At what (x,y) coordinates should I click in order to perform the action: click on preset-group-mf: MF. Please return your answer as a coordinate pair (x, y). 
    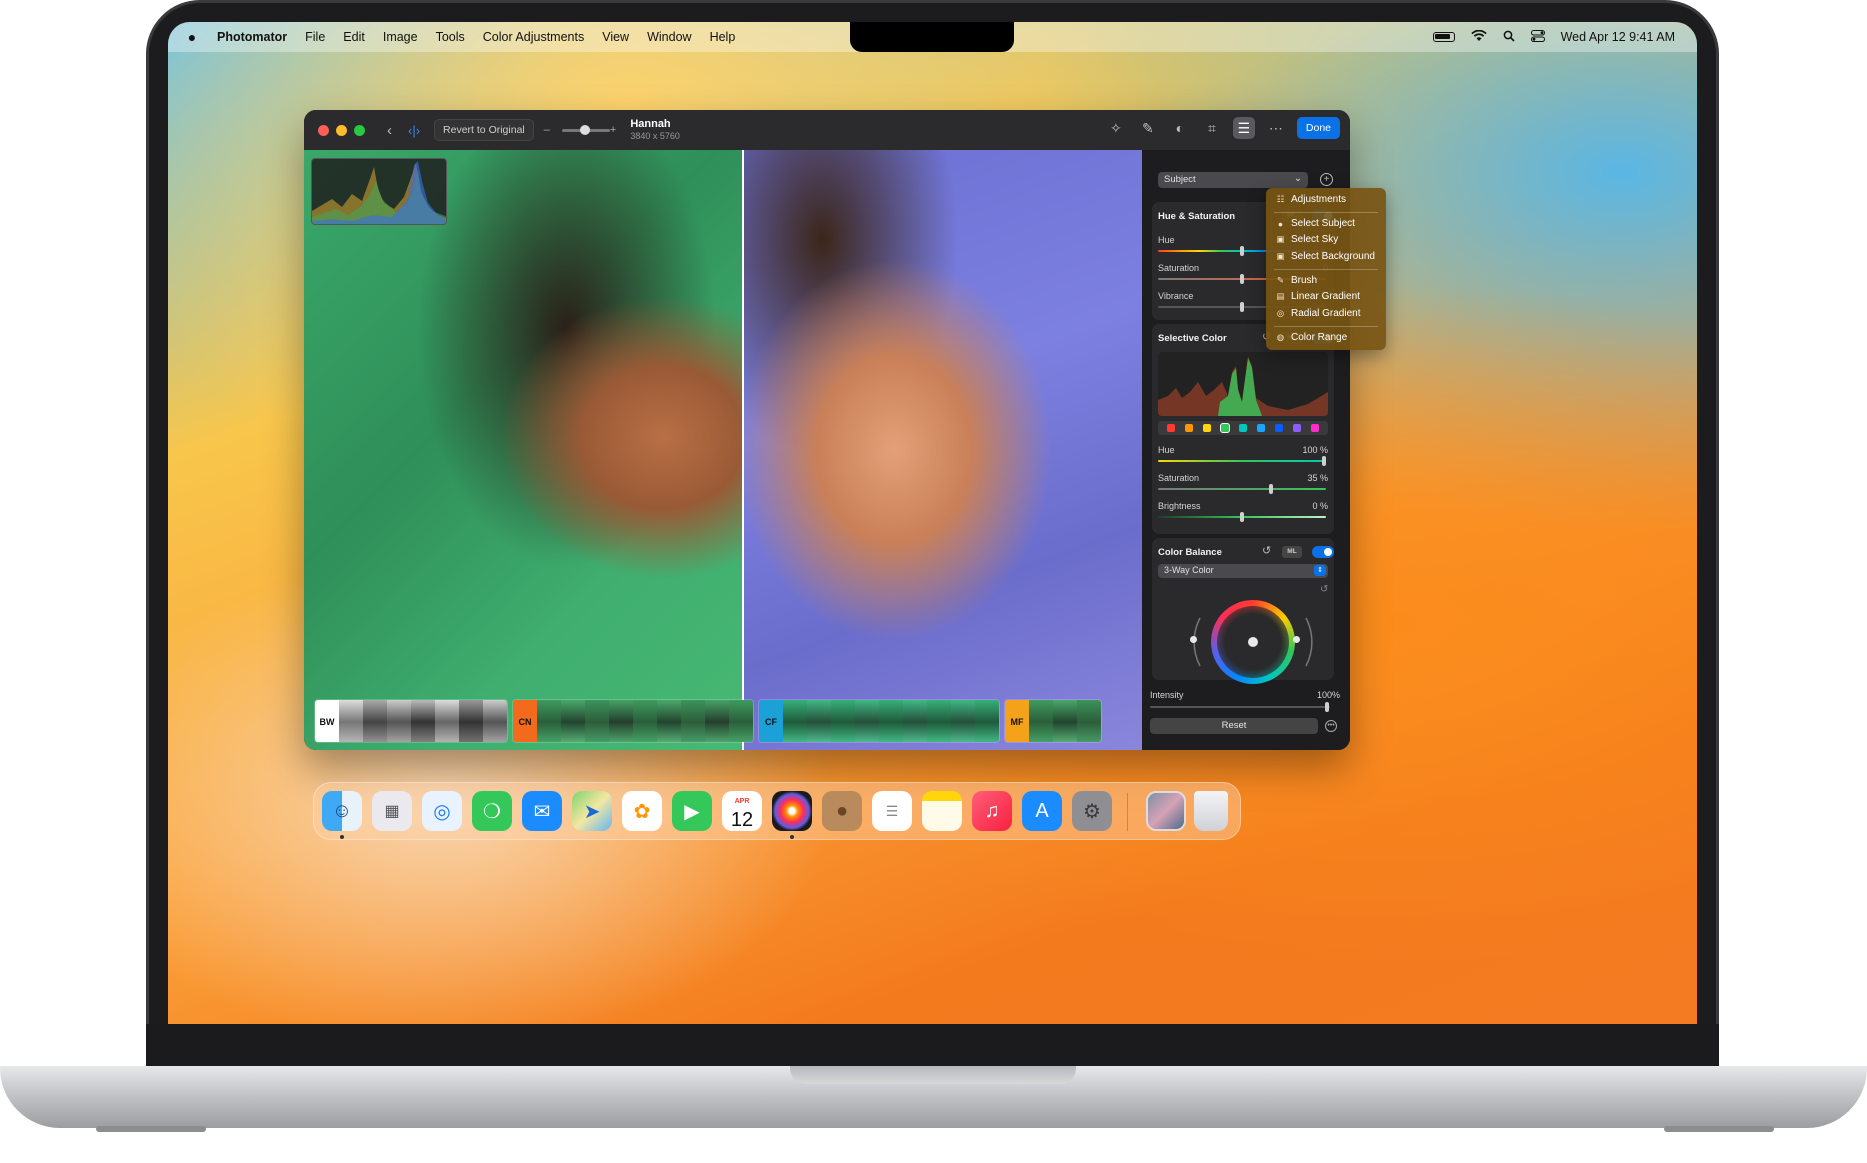
    Looking at the image, I should click on (1053, 721).